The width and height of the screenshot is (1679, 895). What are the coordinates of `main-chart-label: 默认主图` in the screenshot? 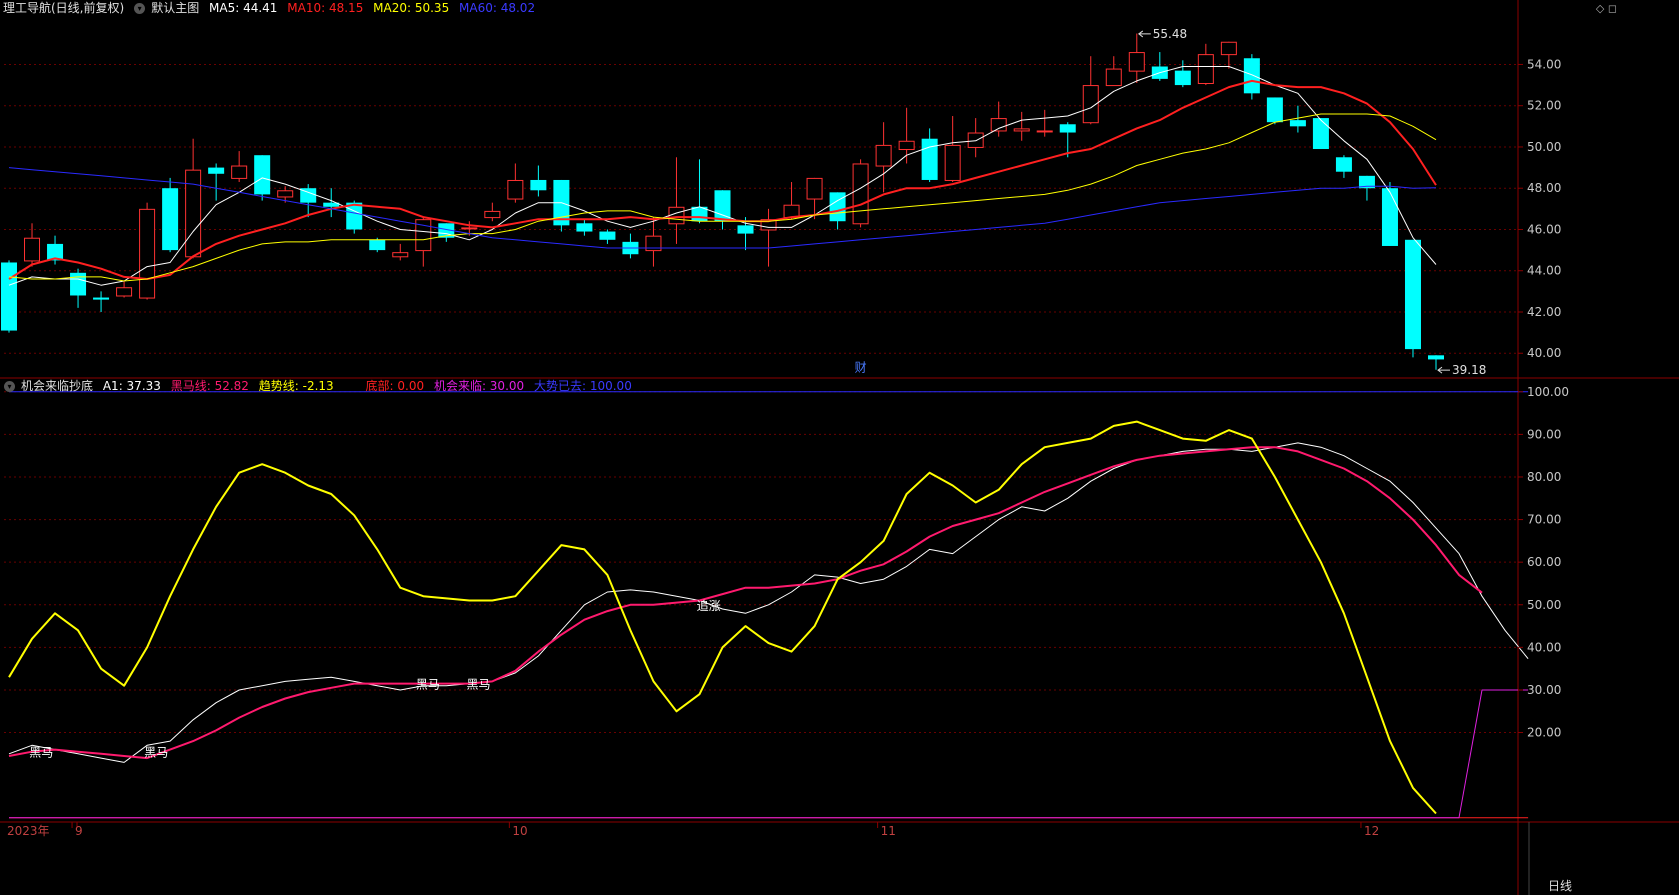 It's located at (175, 8).